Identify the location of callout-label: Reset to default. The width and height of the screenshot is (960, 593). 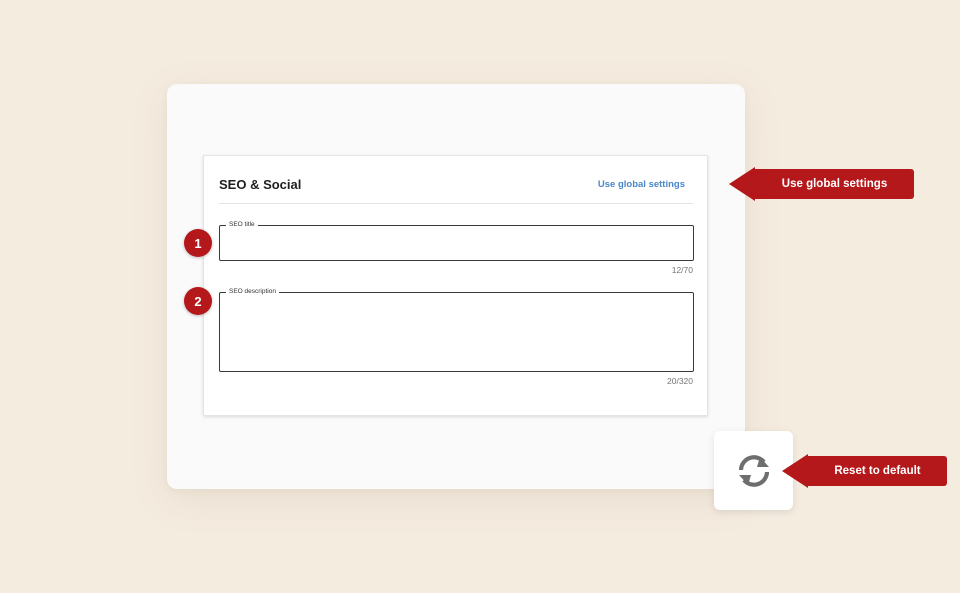
(877, 471).